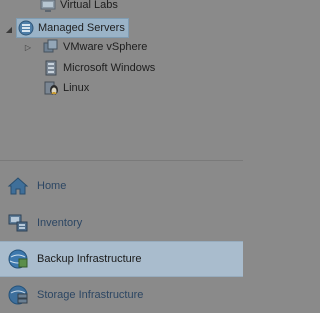  I want to click on tree-item-label: Microsoft Windows, so click(109, 68).